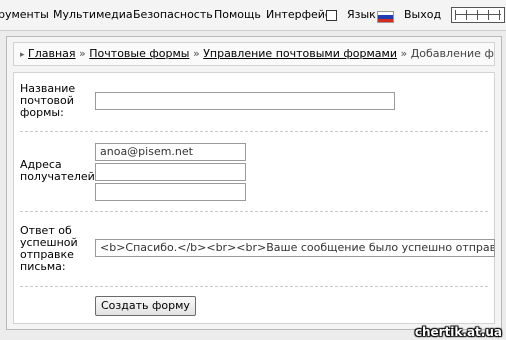  I want to click on form-name-input, so click(245, 101).